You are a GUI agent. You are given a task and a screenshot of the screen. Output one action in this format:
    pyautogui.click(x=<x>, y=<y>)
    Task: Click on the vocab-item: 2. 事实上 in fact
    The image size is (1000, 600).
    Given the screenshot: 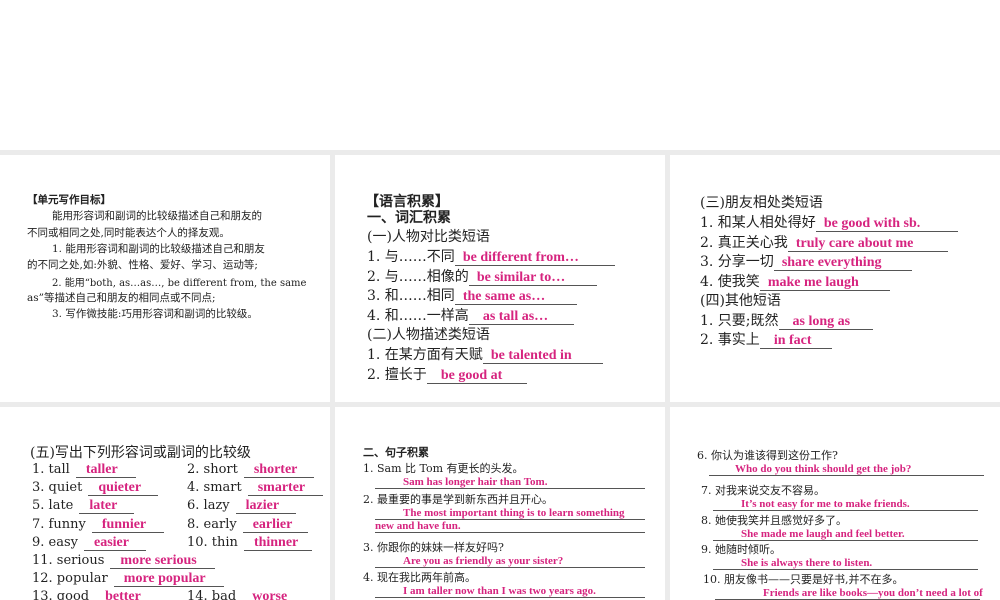 What is the action you would take?
    pyautogui.click(x=766, y=339)
    